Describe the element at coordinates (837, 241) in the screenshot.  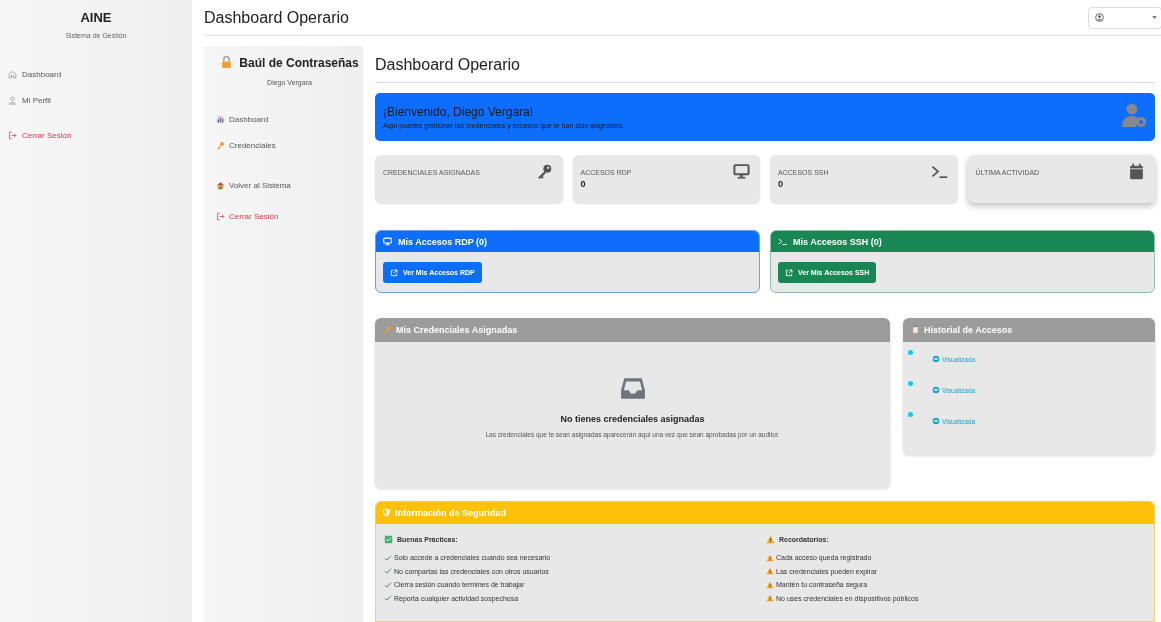
I see `card-title: Mis Accesos SSH (0)` at that location.